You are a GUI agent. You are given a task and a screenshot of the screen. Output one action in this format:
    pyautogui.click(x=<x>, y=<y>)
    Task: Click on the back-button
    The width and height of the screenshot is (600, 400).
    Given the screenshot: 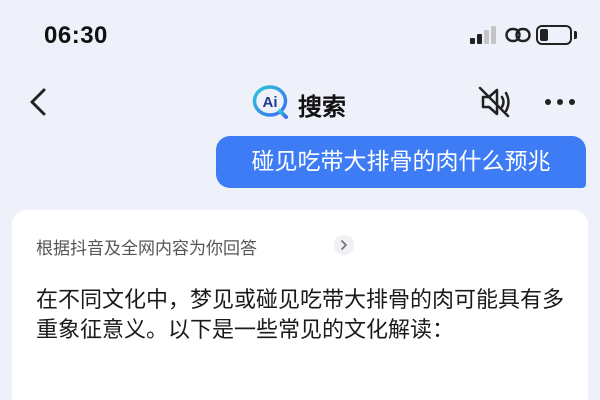 What is the action you would take?
    pyautogui.click(x=40, y=102)
    